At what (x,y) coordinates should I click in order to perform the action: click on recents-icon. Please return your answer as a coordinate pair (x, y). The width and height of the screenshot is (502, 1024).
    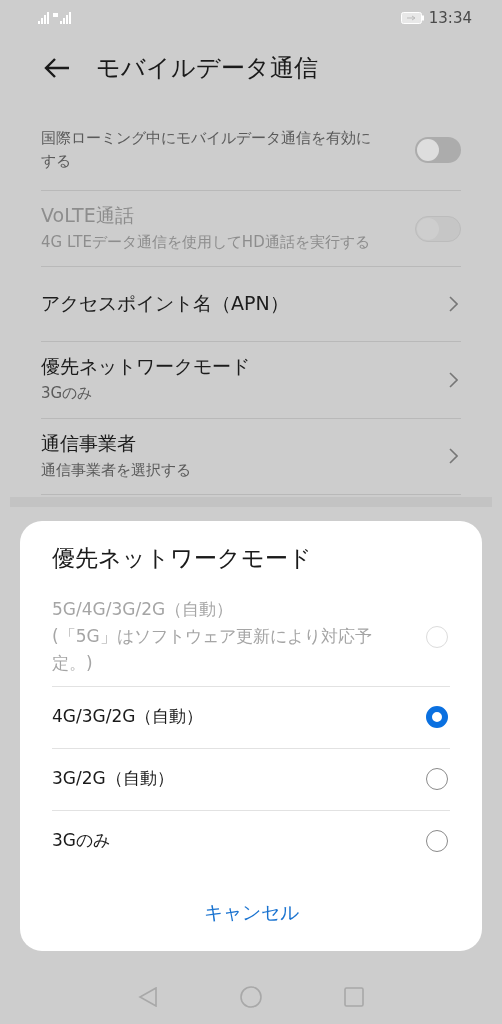
    Looking at the image, I should click on (354, 997).